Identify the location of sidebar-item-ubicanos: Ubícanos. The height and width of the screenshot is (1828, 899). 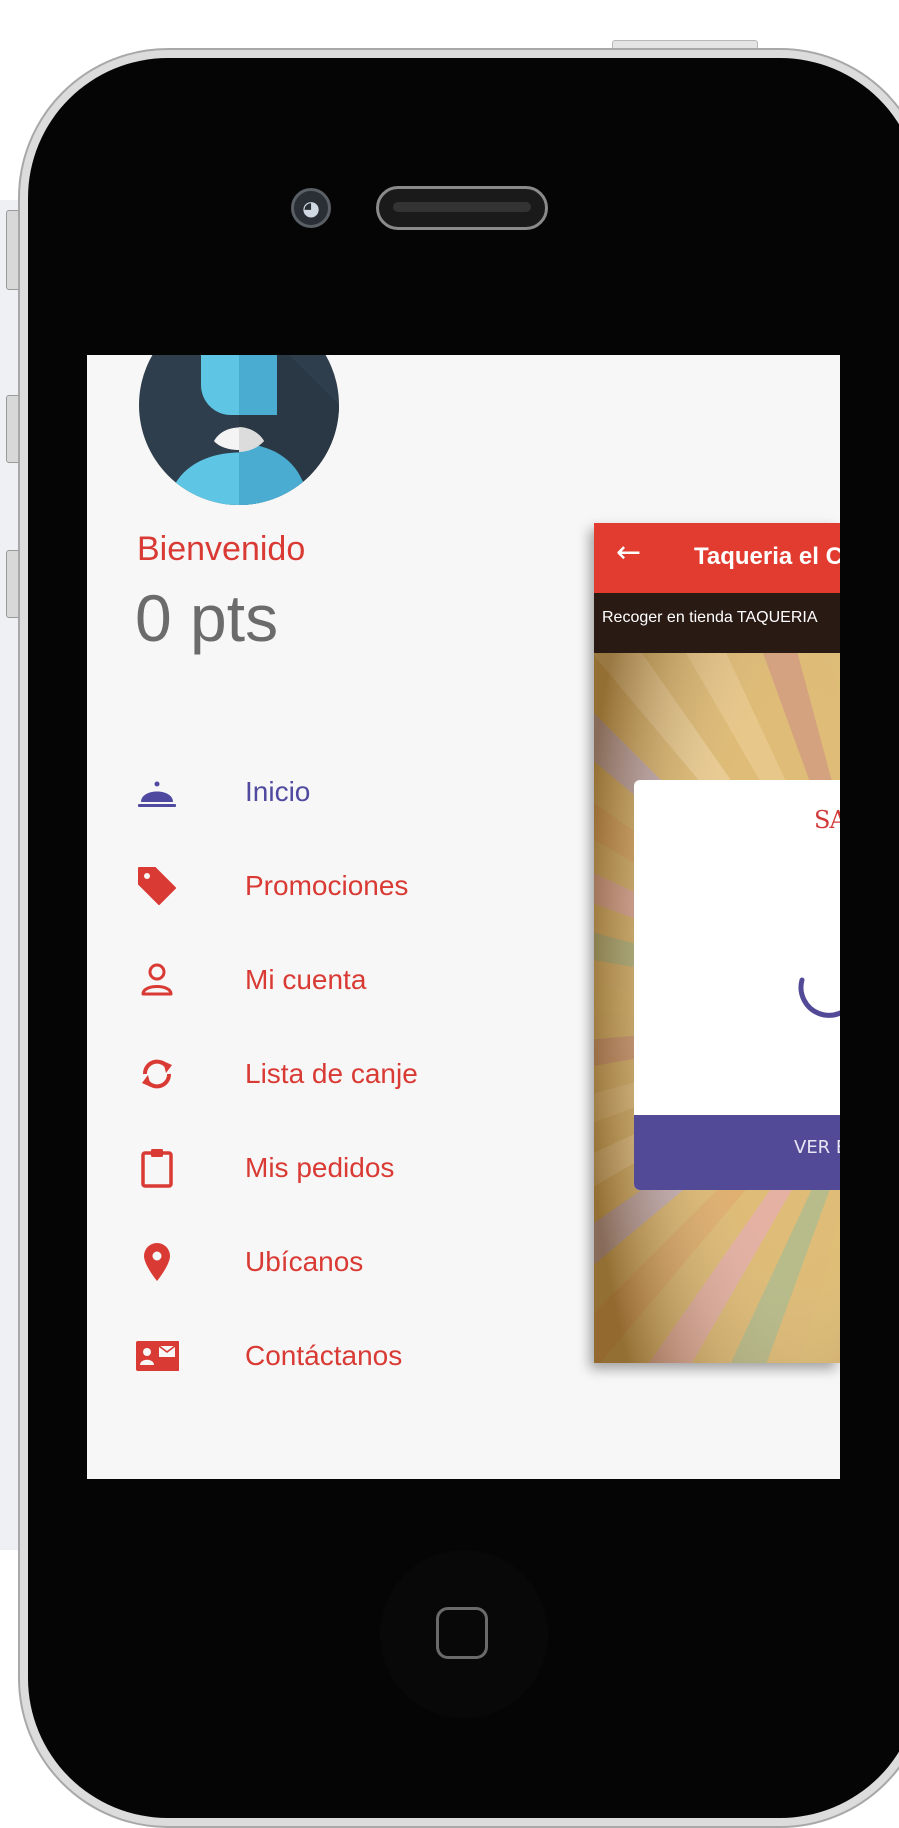
(322, 1263).